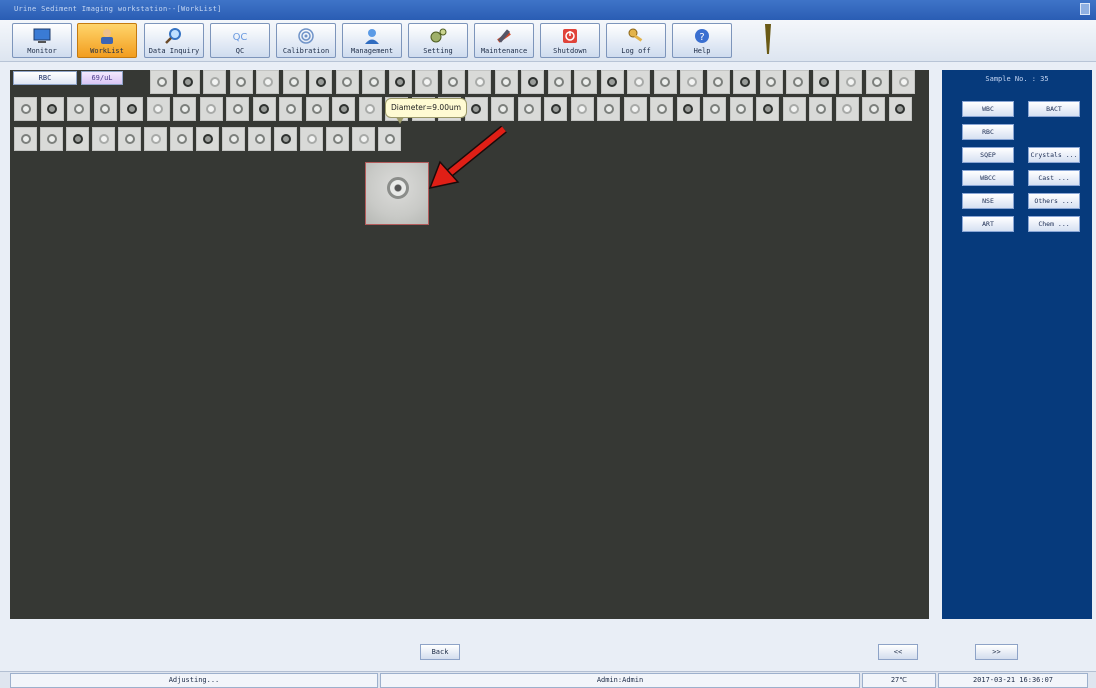 Image resolution: width=1096 pixels, height=688 pixels. What do you see at coordinates (898, 652) in the screenshot?
I see `previous-page-button: <<` at bounding box center [898, 652].